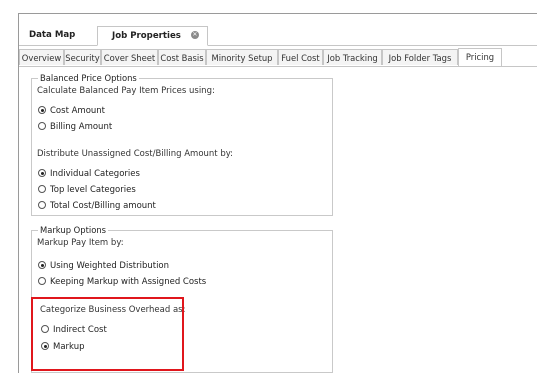 The image size is (537, 373). Describe the element at coordinates (88, 78) in the screenshot. I see `balanced-price-options-title: Balanced Price Options` at that location.